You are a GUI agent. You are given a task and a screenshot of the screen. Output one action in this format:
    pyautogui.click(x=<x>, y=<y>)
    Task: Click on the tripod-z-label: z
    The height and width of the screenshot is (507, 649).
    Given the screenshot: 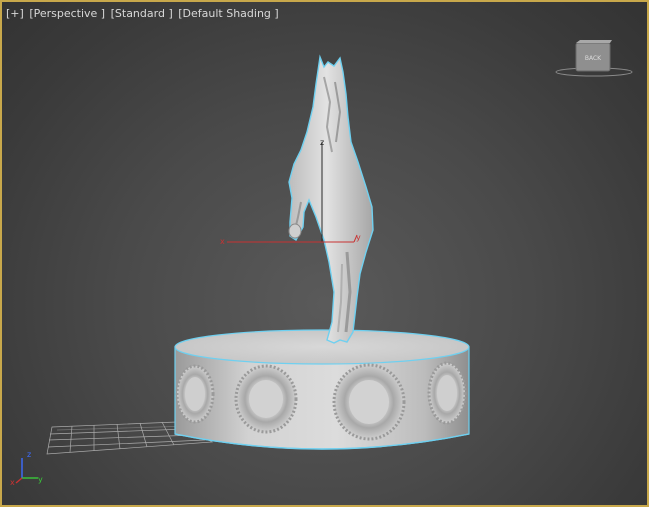 What is the action you would take?
    pyautogui.click(x=29, y=454)
    